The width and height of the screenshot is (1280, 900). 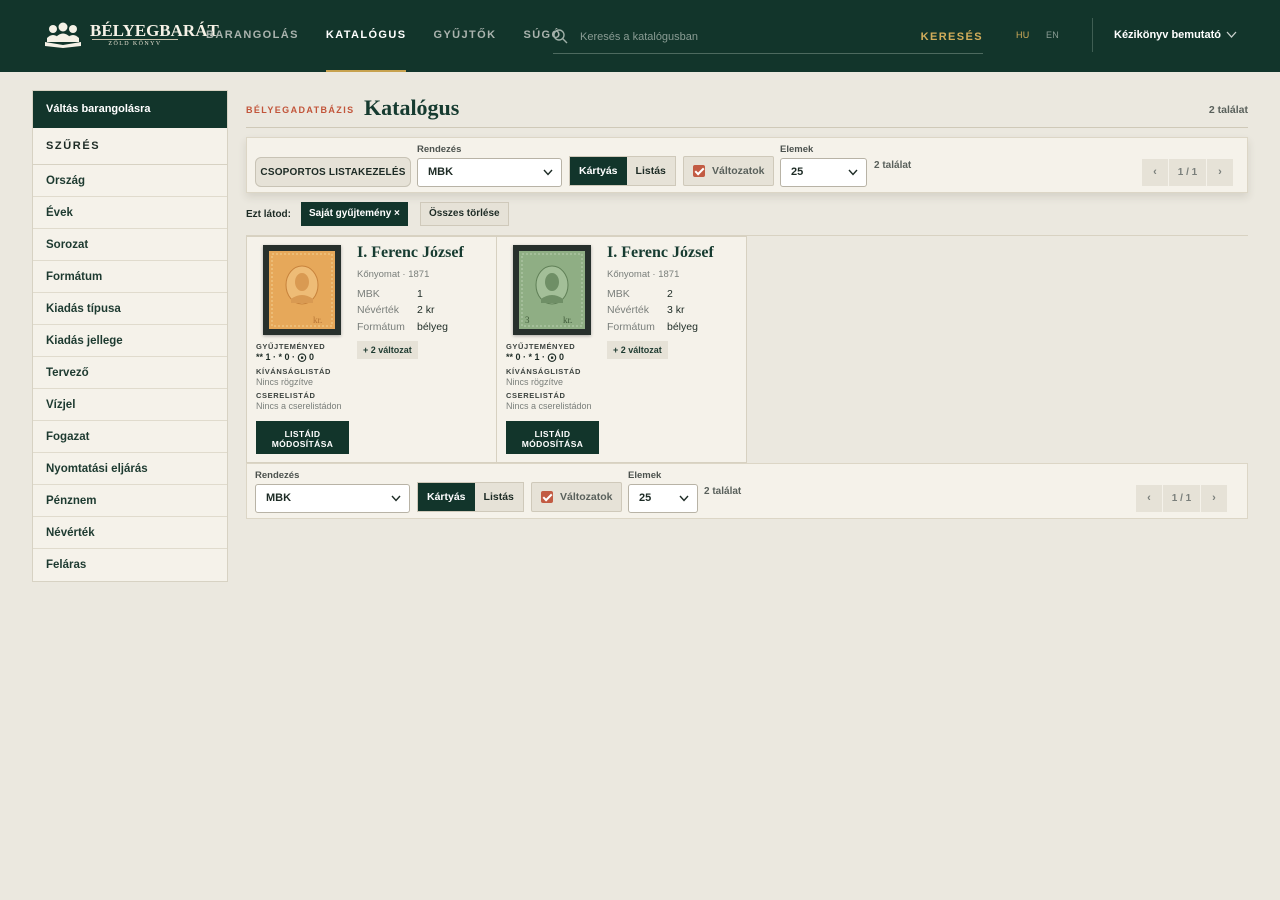 I want to click on collection-label: GYŰJTEMÉNYED, so click(x=291, y=346).